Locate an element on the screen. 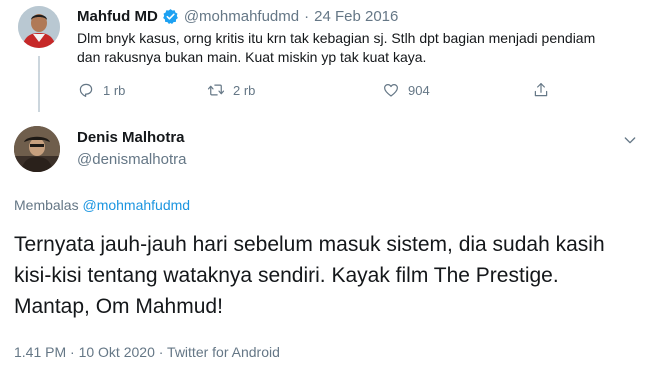  tweet-header: Mahfud MD @mohmahfudmd · 24 Feb 2016 is located at coordinates (237, 16).